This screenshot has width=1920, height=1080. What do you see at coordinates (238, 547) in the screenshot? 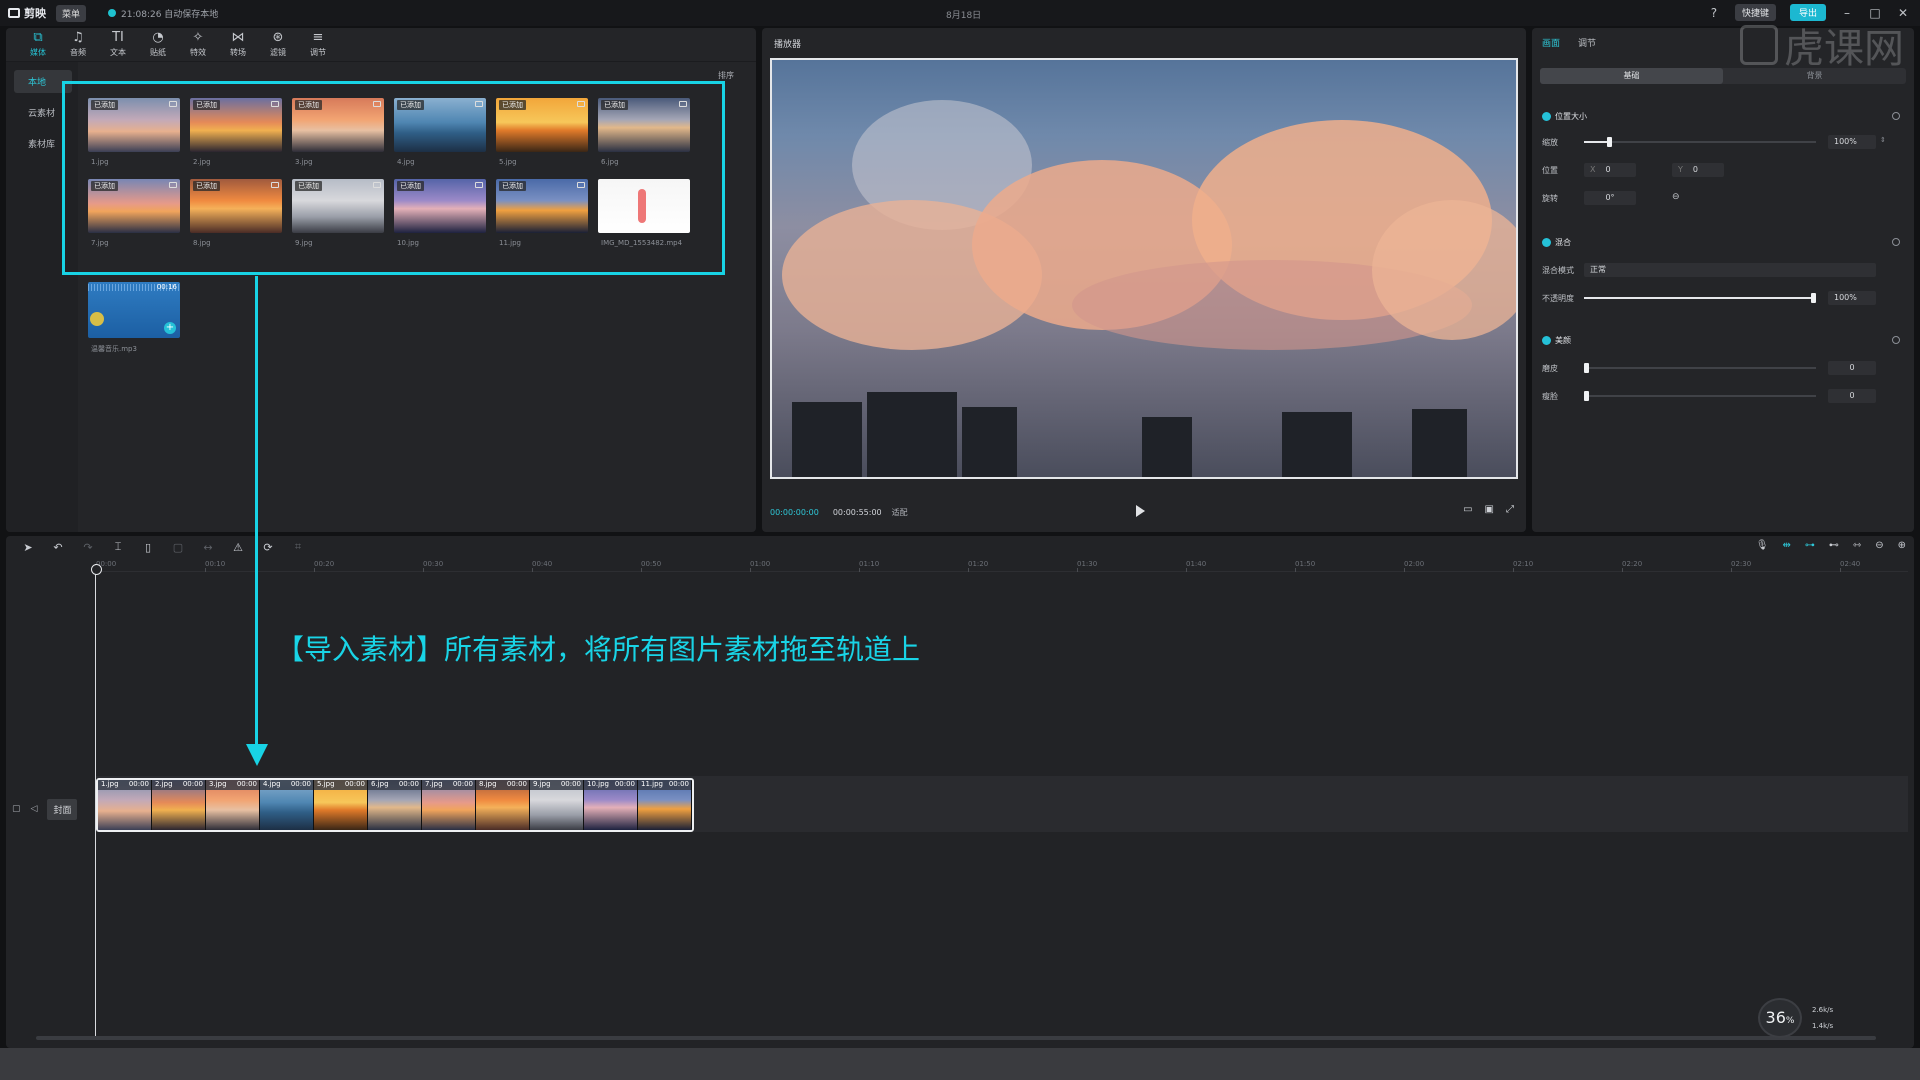
I see `mirror-icon: ⚠` at bounding box center [238, 547].